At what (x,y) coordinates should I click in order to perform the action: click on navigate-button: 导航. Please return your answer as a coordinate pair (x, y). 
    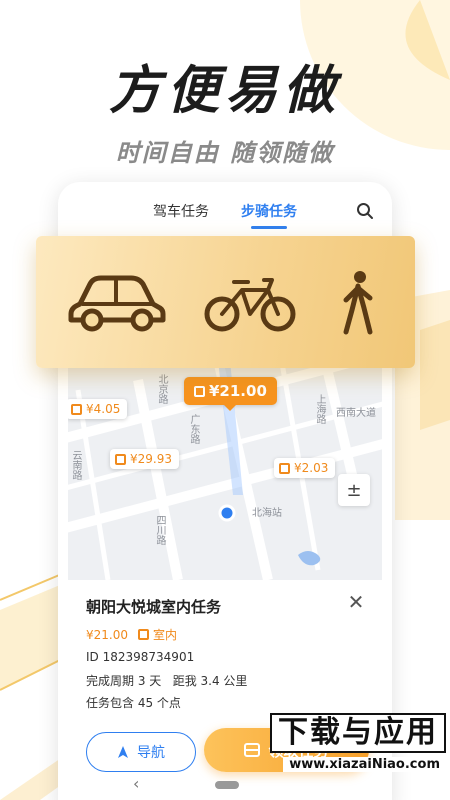
    Looking at the image, I should click on (141, 752).